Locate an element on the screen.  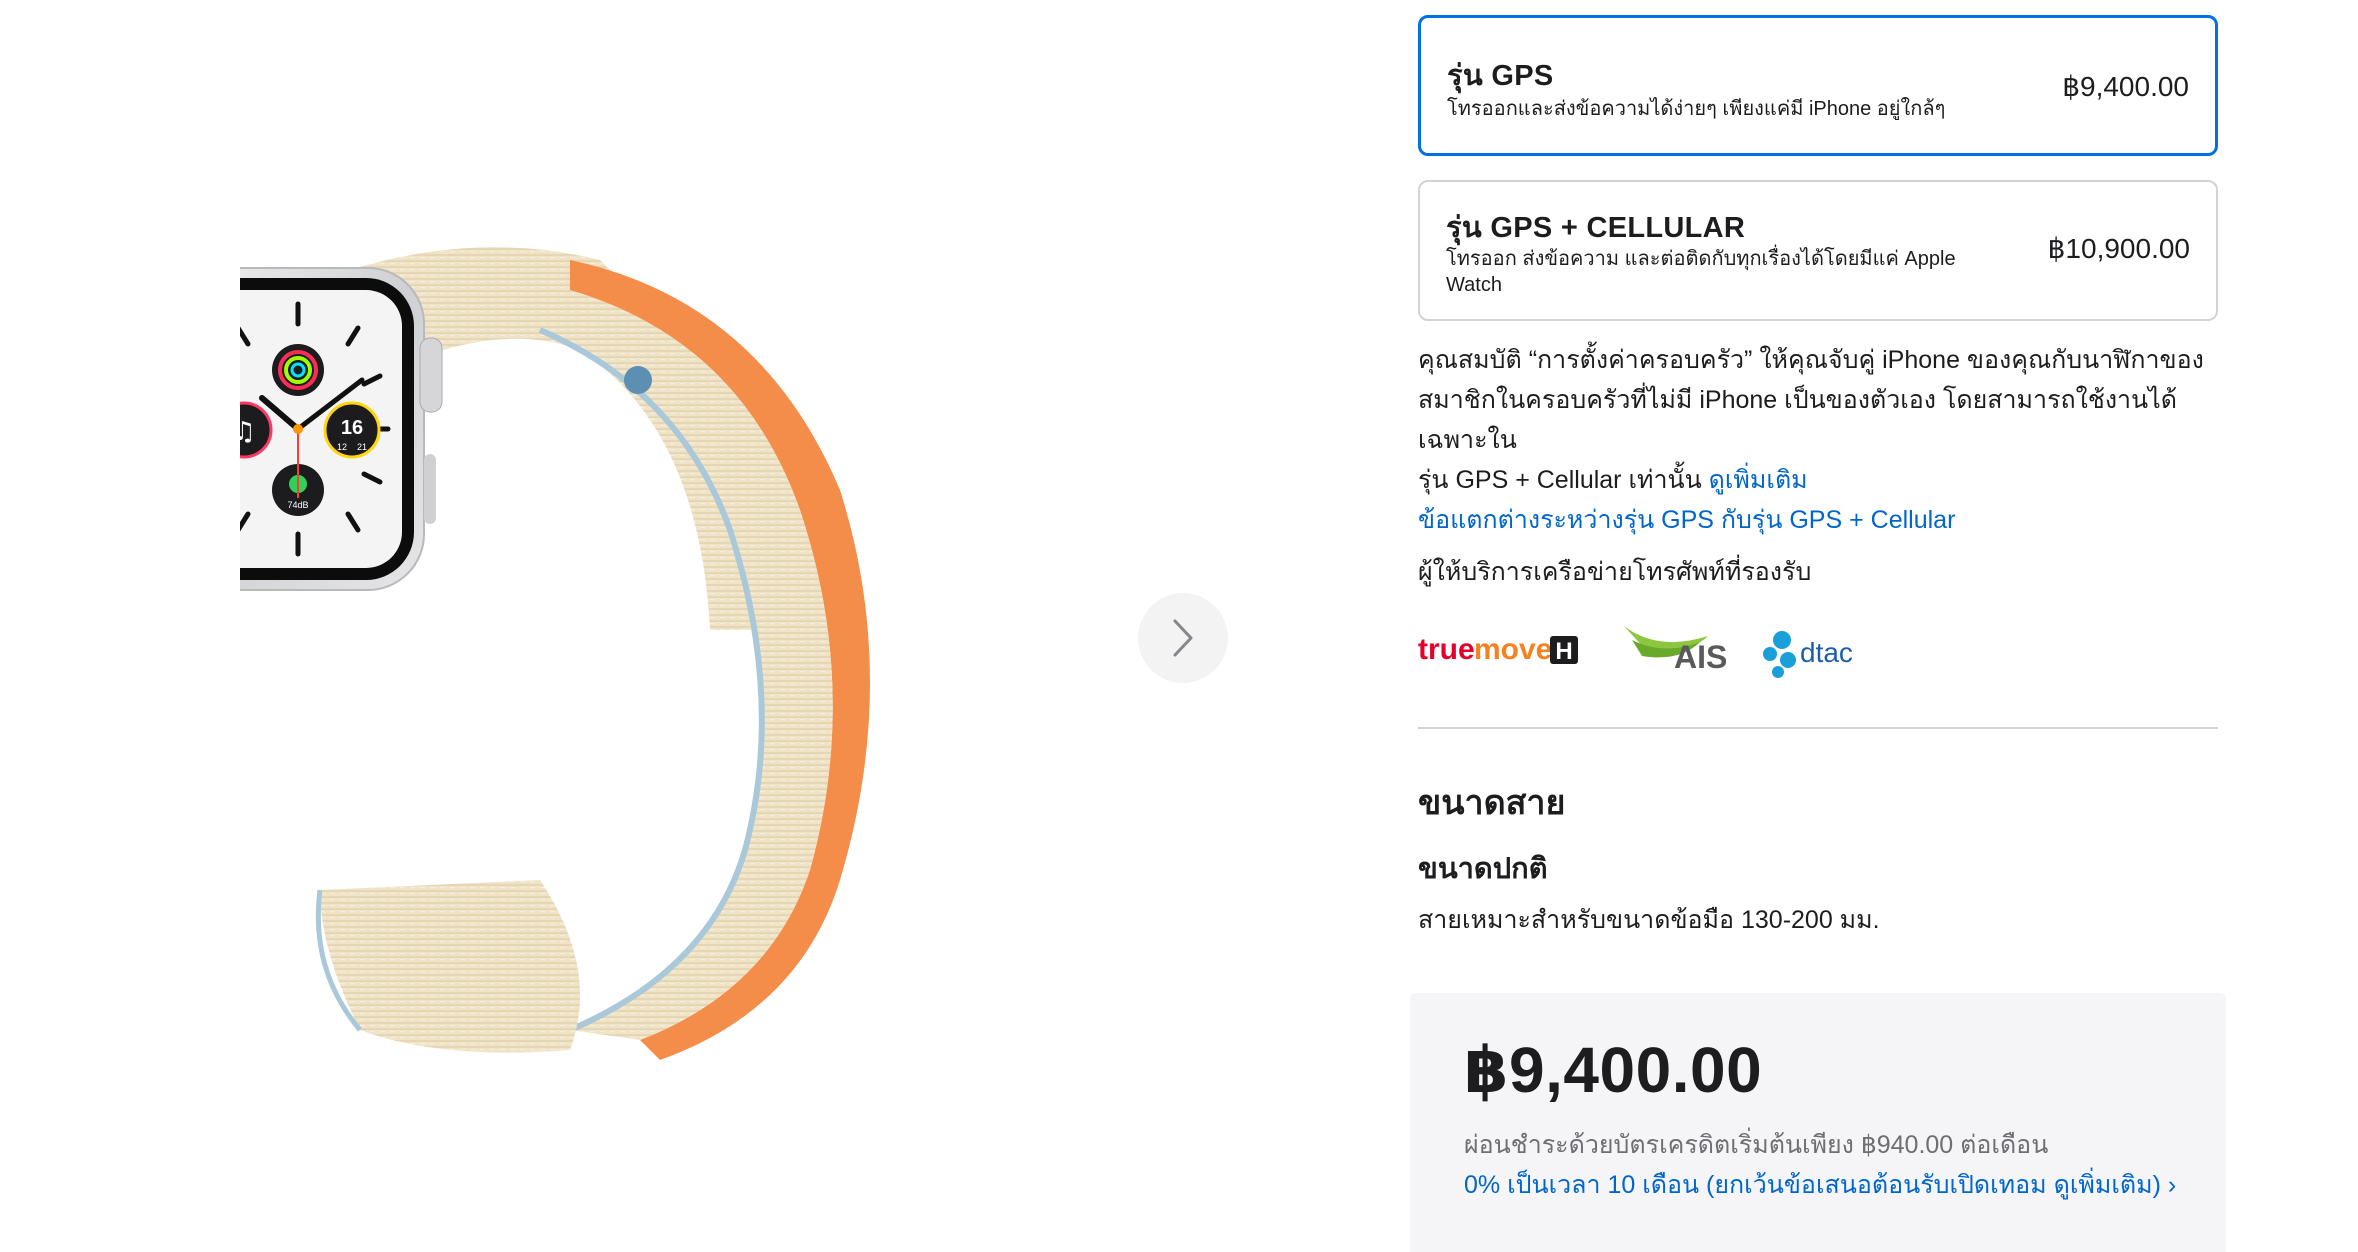
watch-date: 16 is located at coordinates (352, 428).